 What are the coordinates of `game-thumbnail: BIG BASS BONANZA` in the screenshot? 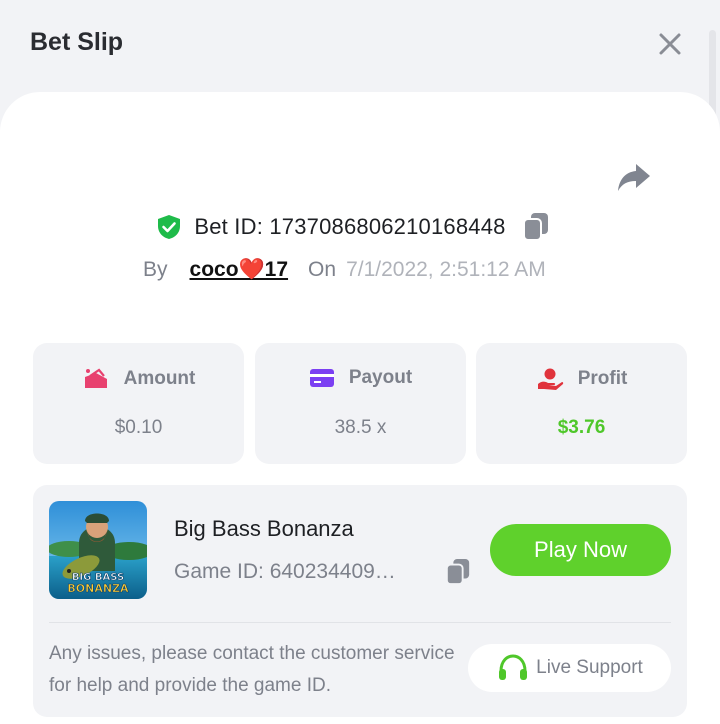 It's located at (98, 550).